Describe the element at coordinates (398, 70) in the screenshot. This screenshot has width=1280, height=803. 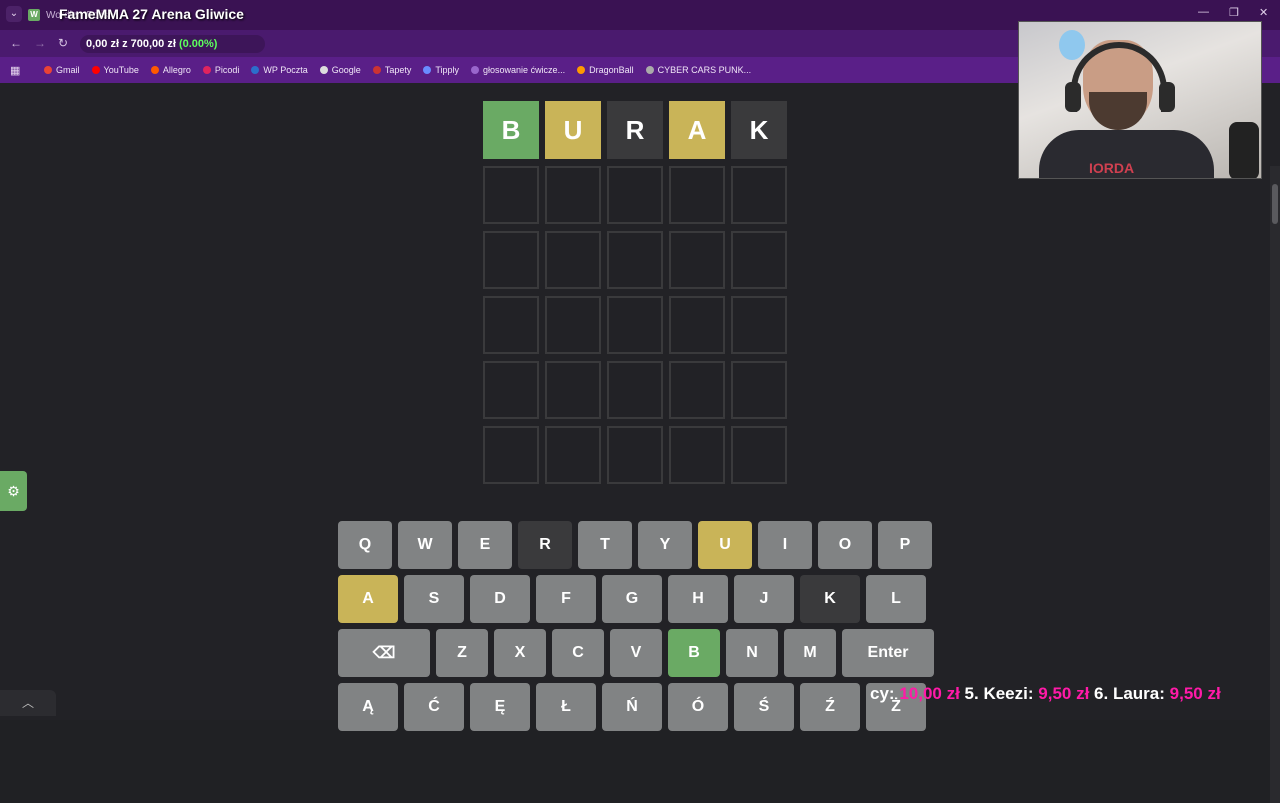
I see `bookmark-label: Tapety` at that location.